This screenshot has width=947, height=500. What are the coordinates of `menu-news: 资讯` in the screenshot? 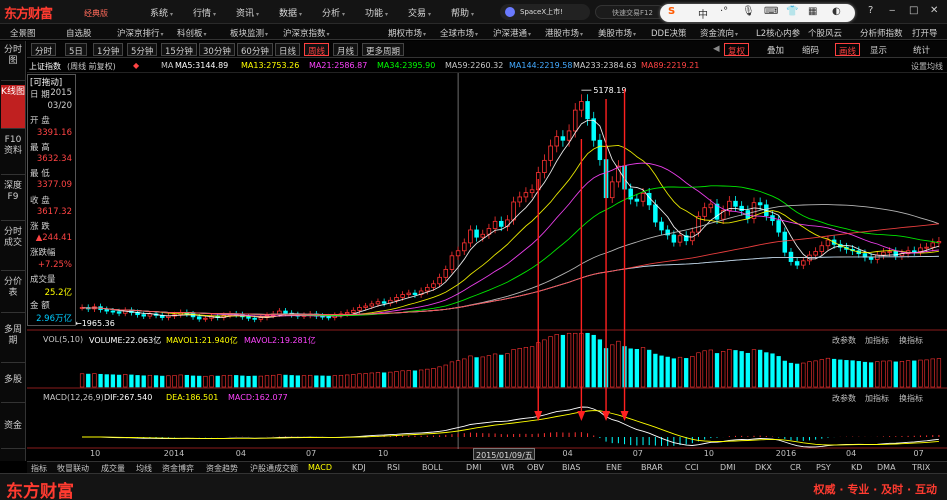 It's located at (247, 12).